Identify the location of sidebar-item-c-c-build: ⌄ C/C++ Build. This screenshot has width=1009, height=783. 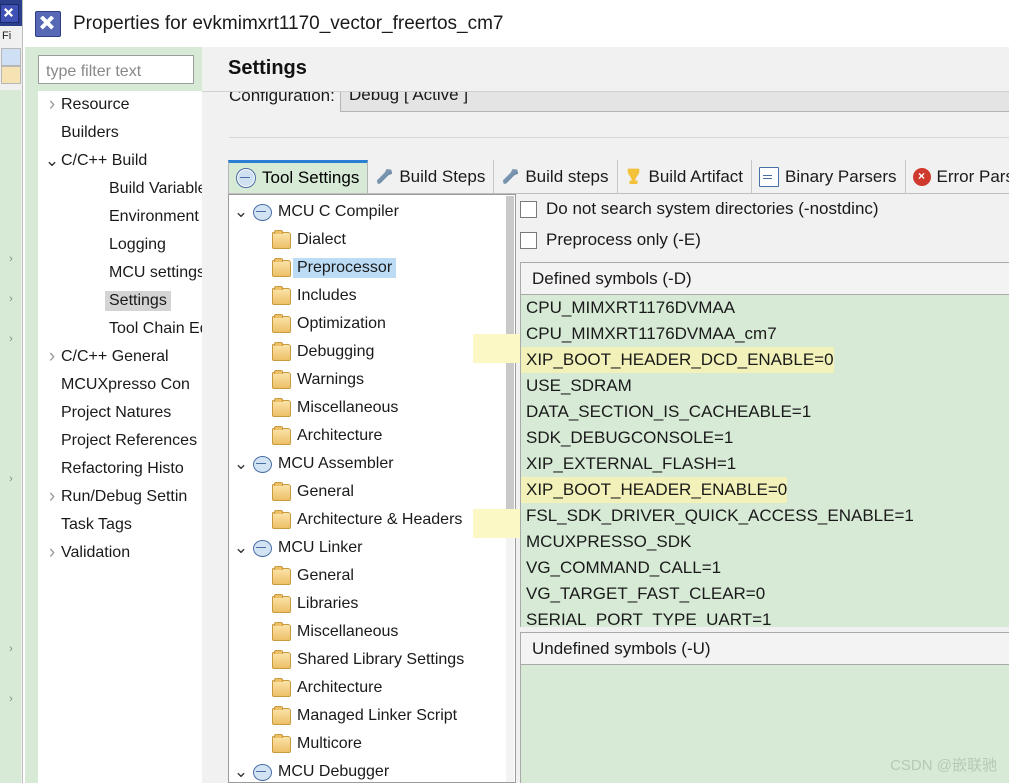
(120, 161).